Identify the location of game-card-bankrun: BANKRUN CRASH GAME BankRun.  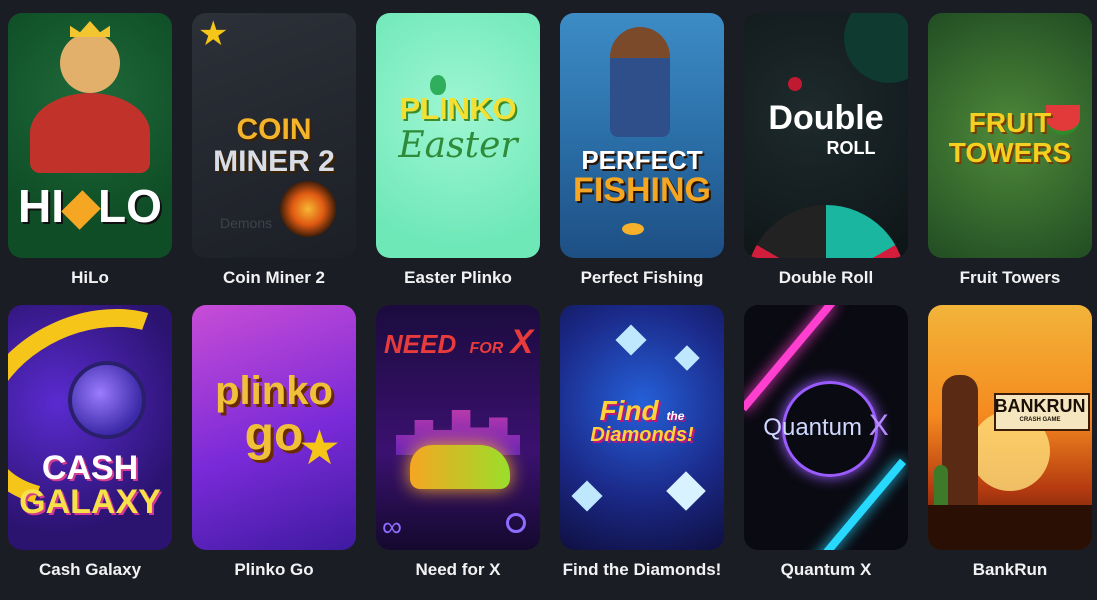
(1010, 442).